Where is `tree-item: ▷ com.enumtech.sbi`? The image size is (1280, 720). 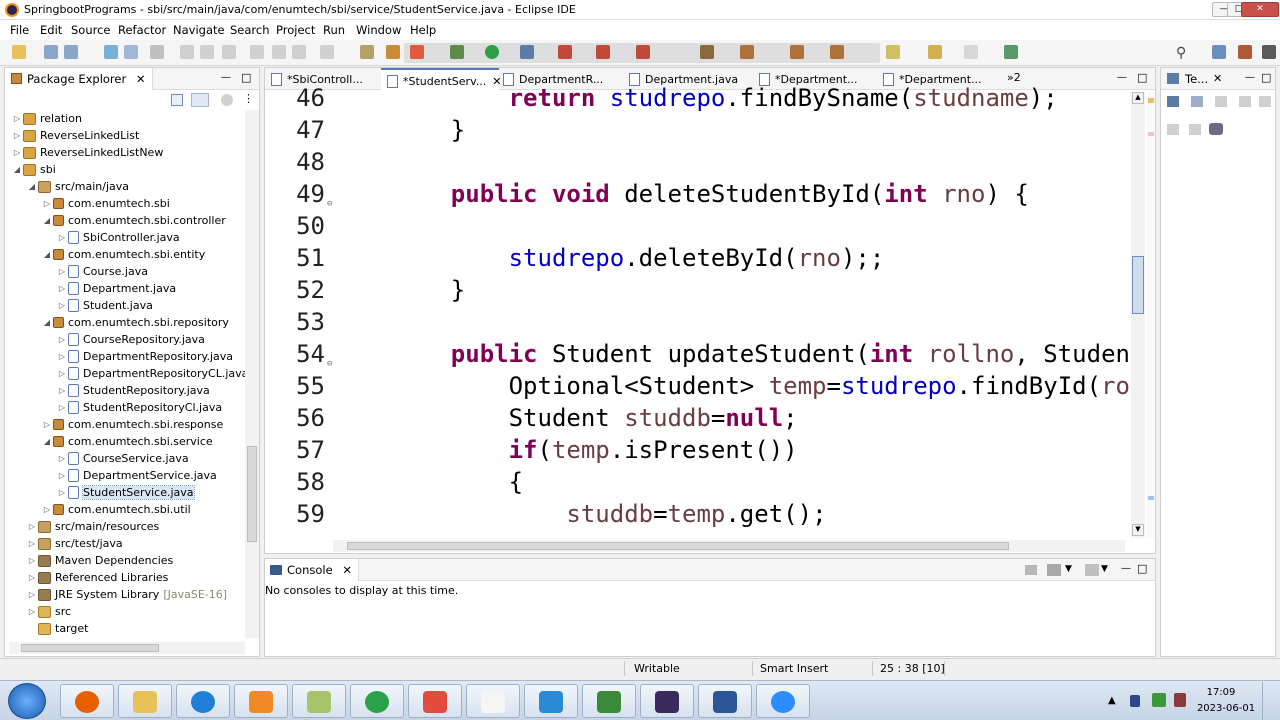 tree-item: ▷ com.enumtech.sbi is located at coordinates (105, 203).